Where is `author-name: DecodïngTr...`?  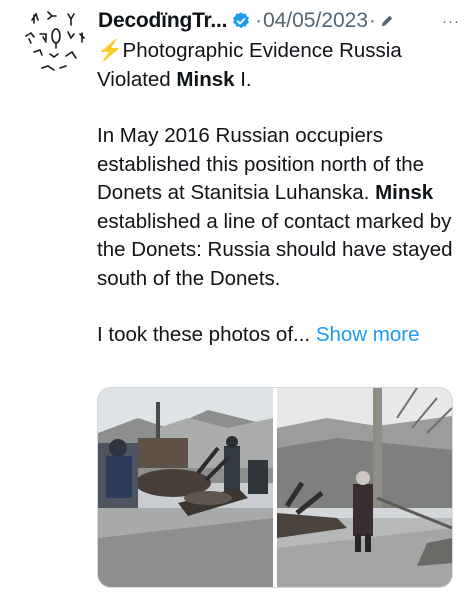
author-name: DecodïngTr... is located at coordinates (162, 21).